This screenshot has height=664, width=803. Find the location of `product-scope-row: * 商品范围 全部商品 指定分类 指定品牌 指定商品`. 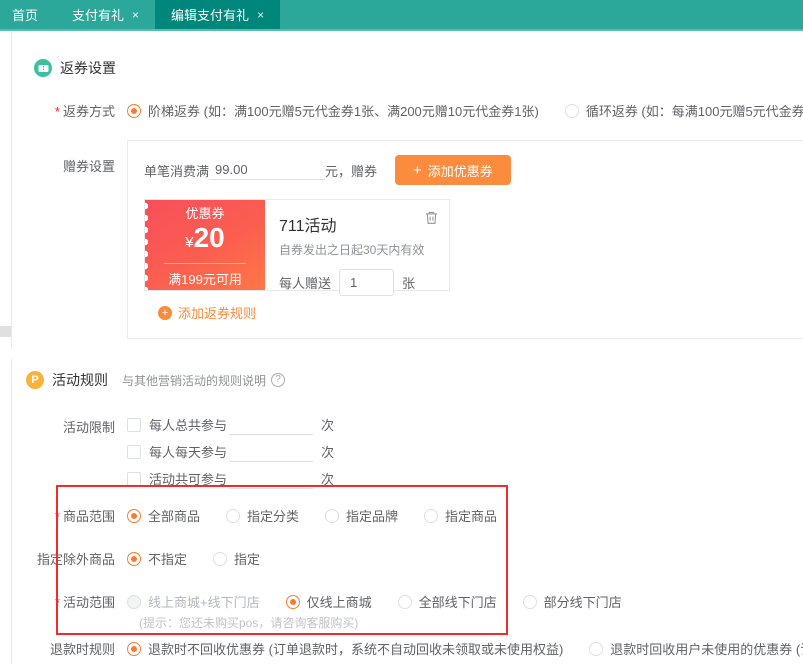

product-scope-row: * 商品范围 全部商品 指定分类 指定品牌 指定商品 is located at coordinates (407, 515).